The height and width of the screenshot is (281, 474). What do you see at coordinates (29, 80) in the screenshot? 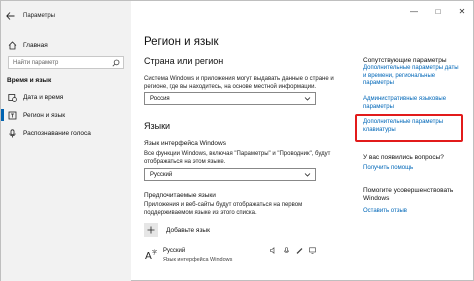
I see `sidebar-section-title: Время и язык` at bounding box center [29, 80].